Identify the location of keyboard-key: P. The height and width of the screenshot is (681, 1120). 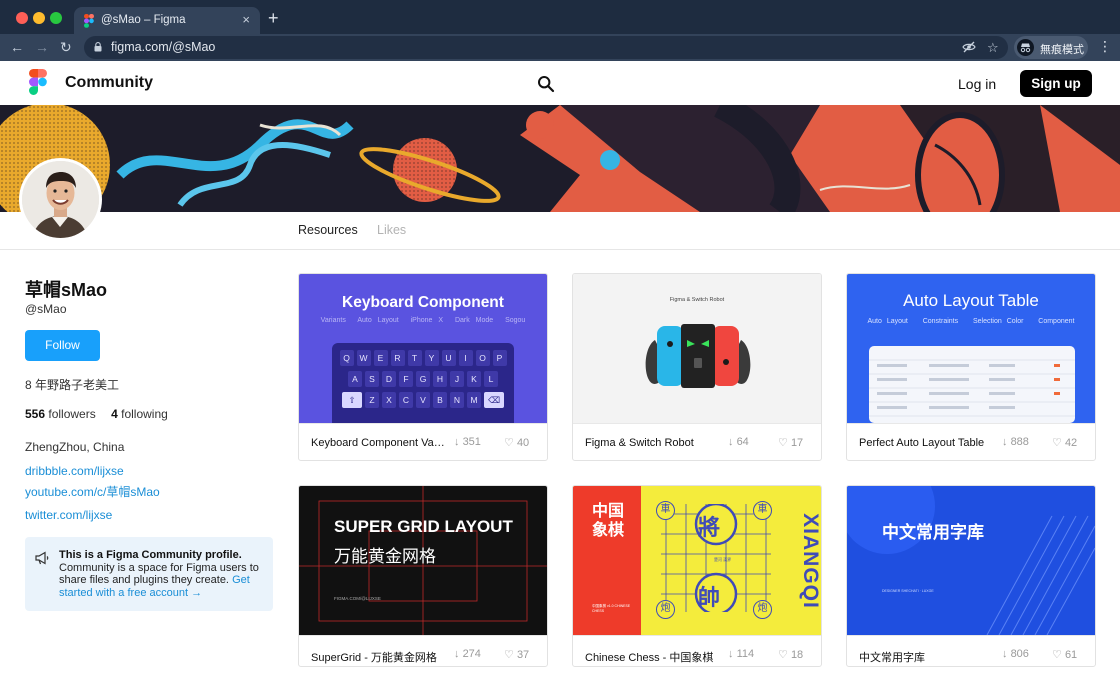
(499, 358).